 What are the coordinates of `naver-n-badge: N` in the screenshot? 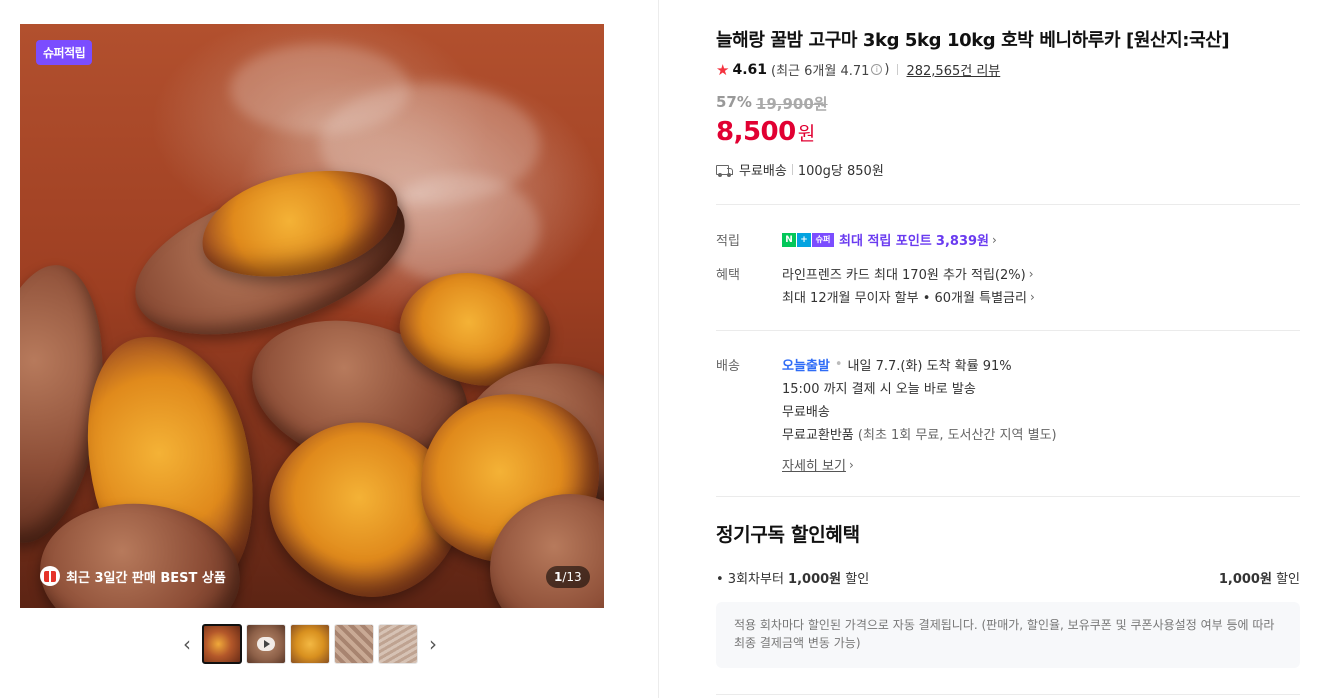 It's located at (789, 239).